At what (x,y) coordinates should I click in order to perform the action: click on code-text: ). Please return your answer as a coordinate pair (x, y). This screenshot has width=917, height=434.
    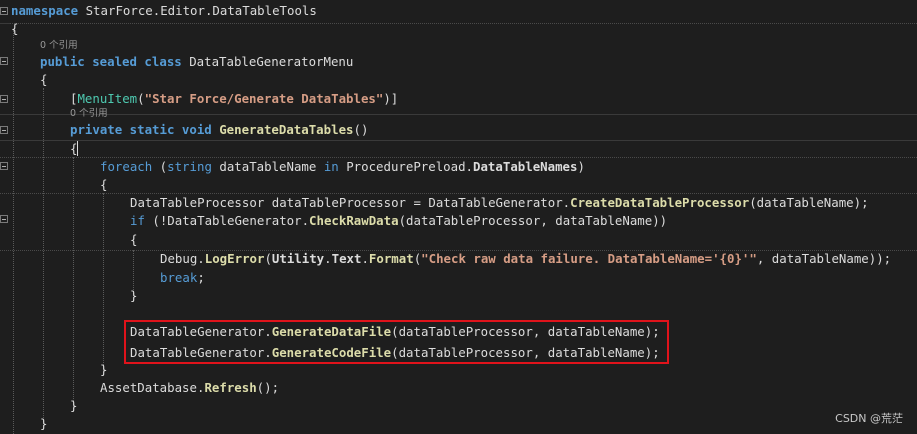
    Looking at the image, I should click on (581, 166).